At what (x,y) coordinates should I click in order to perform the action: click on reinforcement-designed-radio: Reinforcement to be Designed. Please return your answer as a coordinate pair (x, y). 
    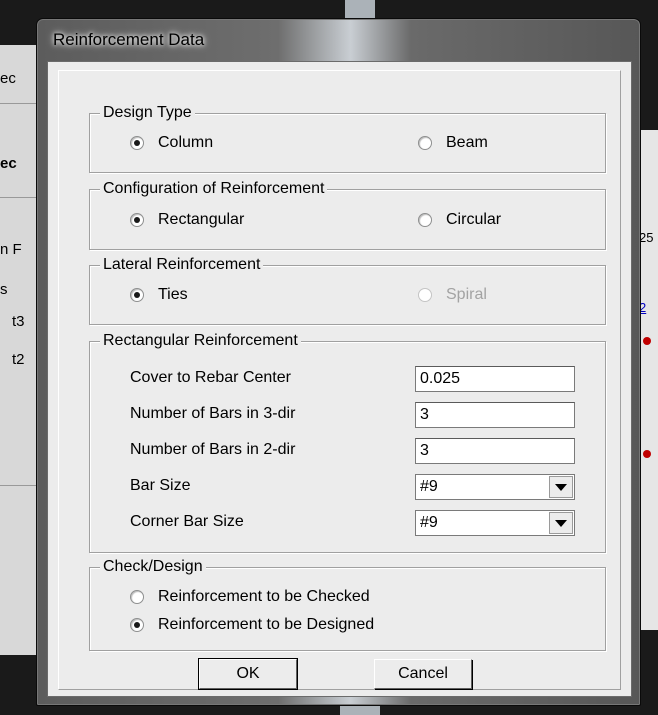
    Looking at the image, I should click on (252, 625).